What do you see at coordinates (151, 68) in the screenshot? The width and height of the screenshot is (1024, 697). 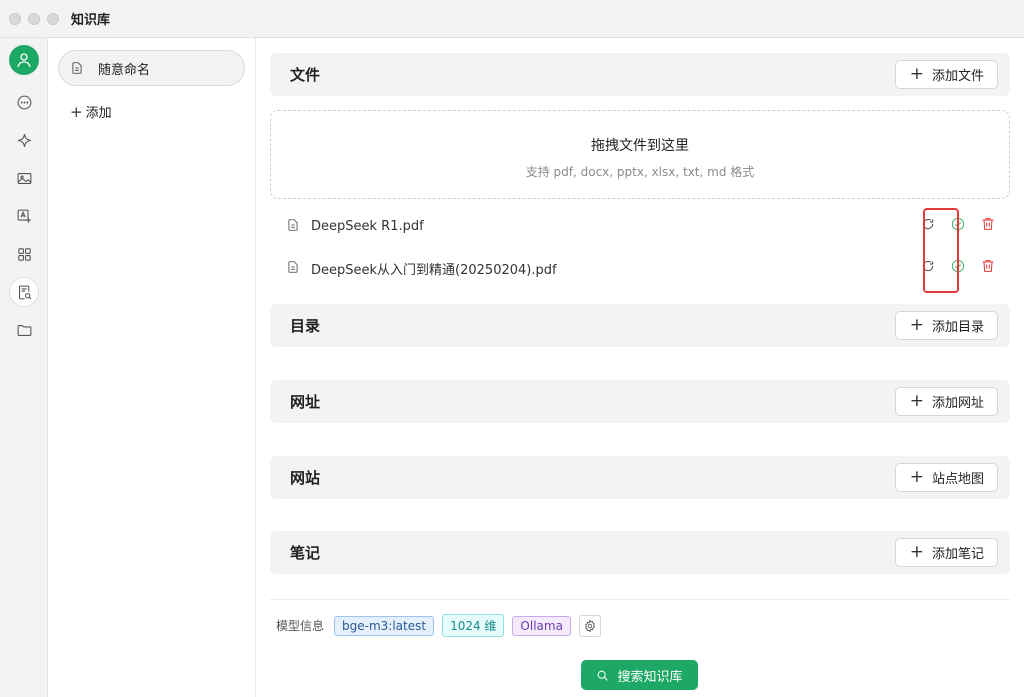 I see `kb-list-item: 随意命名` at bounding box center [151, 68].